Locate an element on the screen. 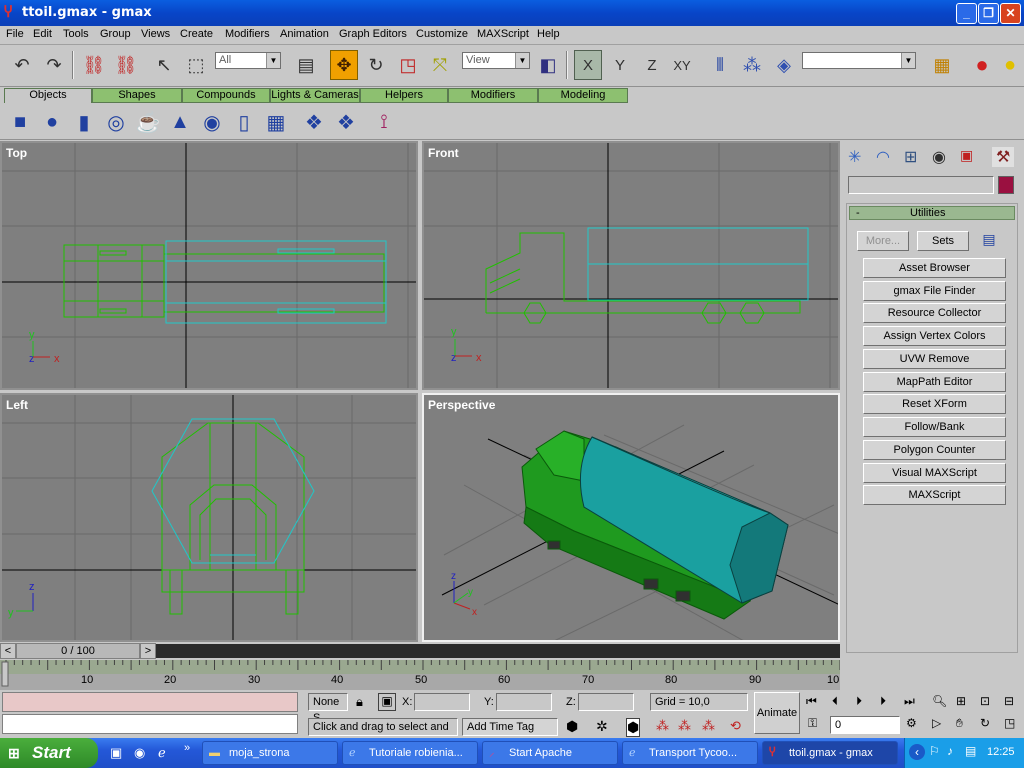 The width and height of the screenshot is (1024, 768). undo-icon: ↶ is located at coordinates (22, 65).